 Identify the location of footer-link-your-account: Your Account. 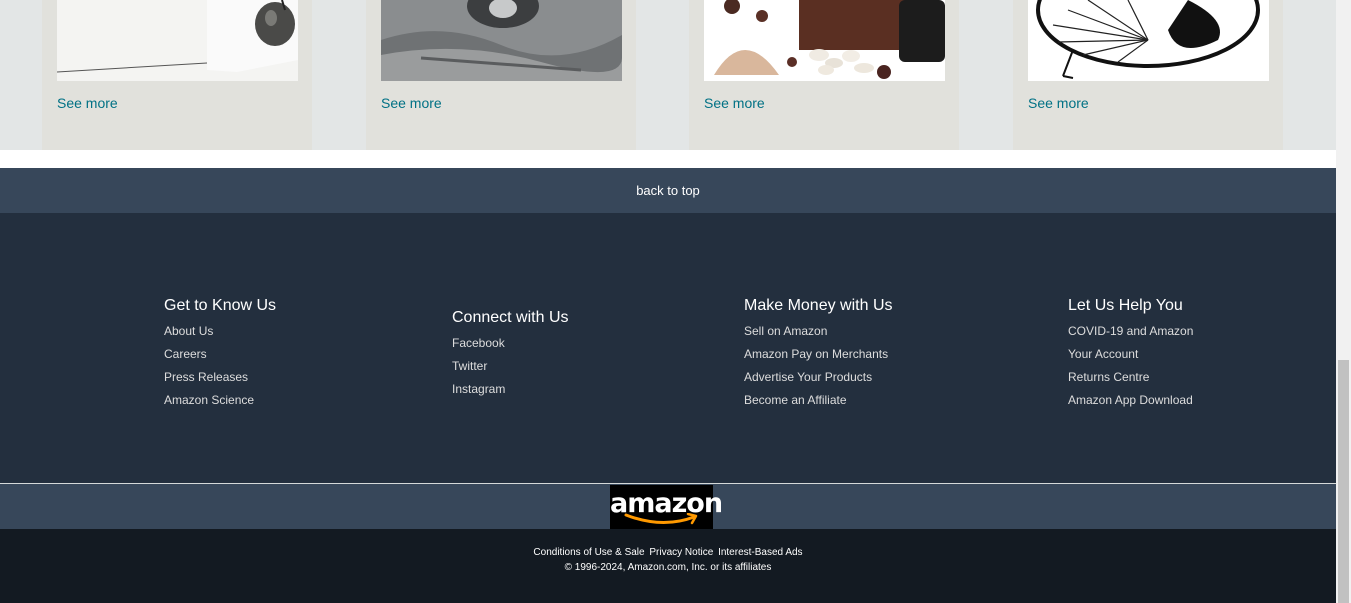
(1103, 354).